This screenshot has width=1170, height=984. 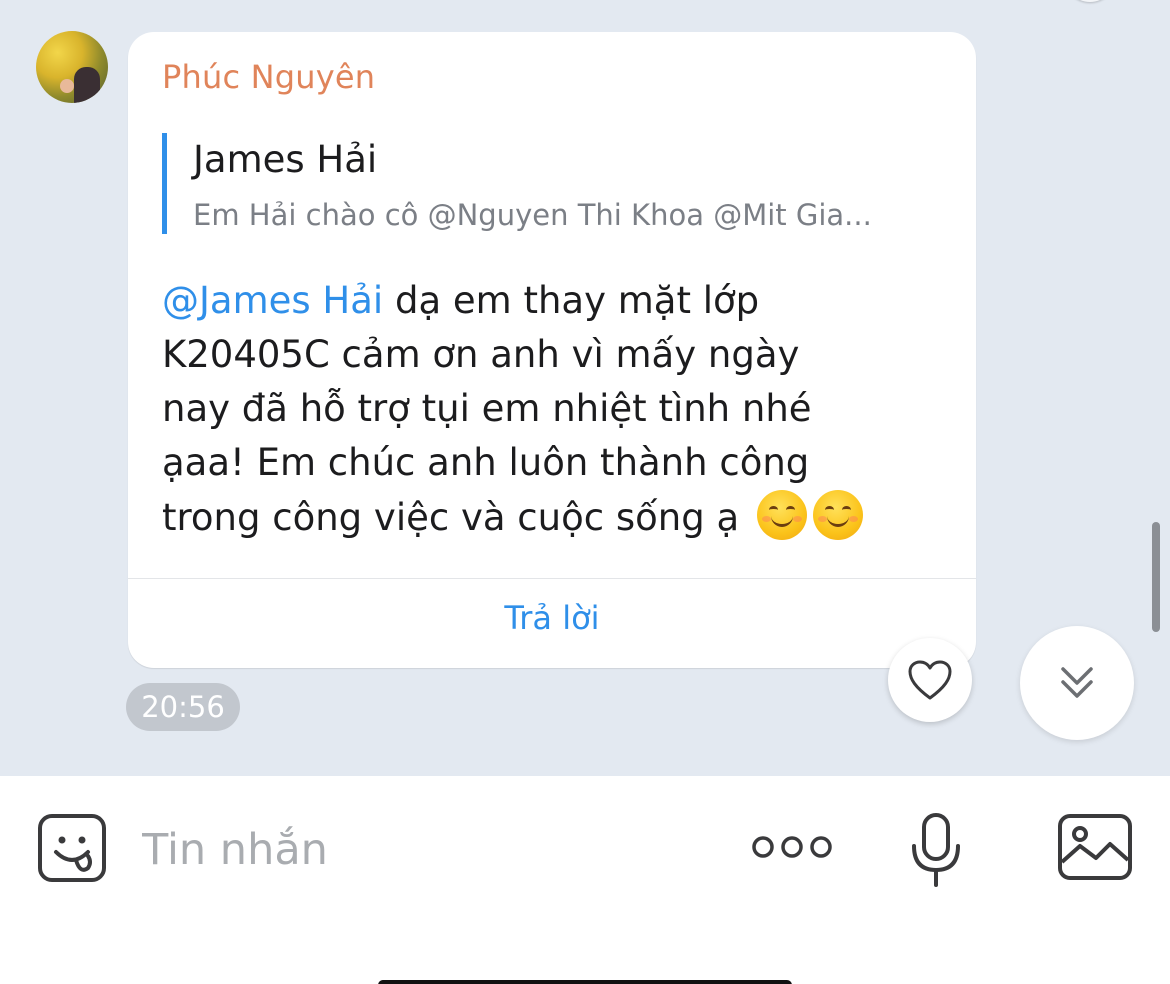 What do you see at coordinates (487, 408) in the screenshot?
I see `message-line-3: nay đã hỗ trợ tụi em nhiệt tình nhé` at bounding box center [487, 408].